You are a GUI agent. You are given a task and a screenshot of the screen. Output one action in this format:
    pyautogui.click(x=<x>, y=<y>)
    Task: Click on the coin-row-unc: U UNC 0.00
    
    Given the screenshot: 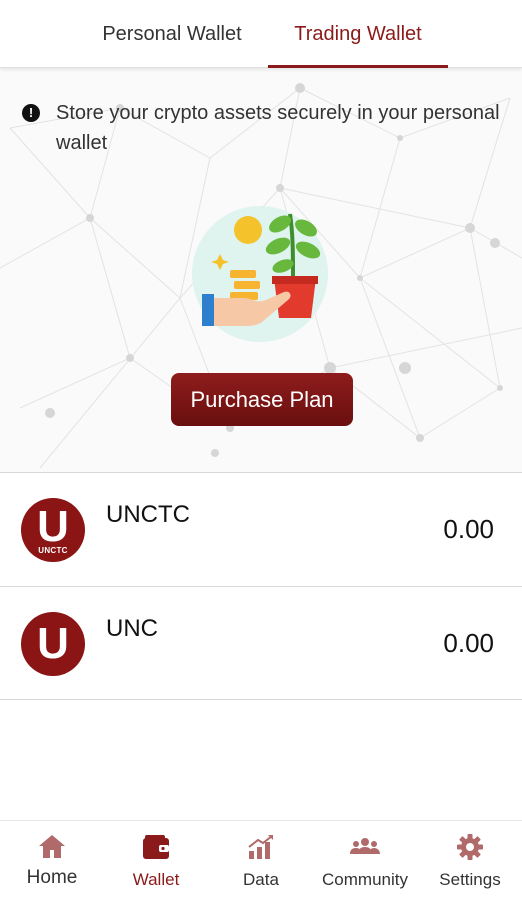 What is the action you would take?
    pyautogui.click(x=261, y=643)
    